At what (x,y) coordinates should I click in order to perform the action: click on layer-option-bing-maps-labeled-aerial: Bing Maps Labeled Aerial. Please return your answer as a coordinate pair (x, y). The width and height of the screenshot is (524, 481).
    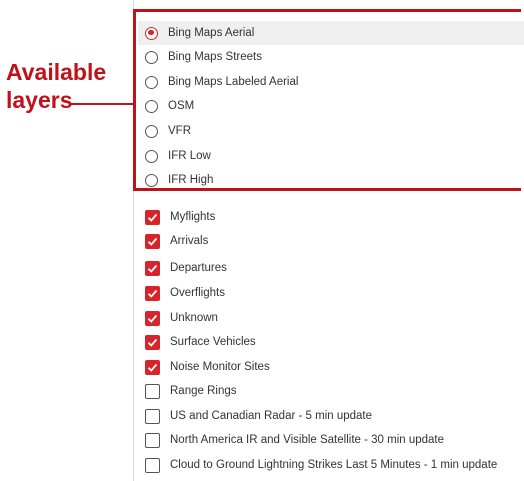
    Looking at the image, I should click on (221, 82).